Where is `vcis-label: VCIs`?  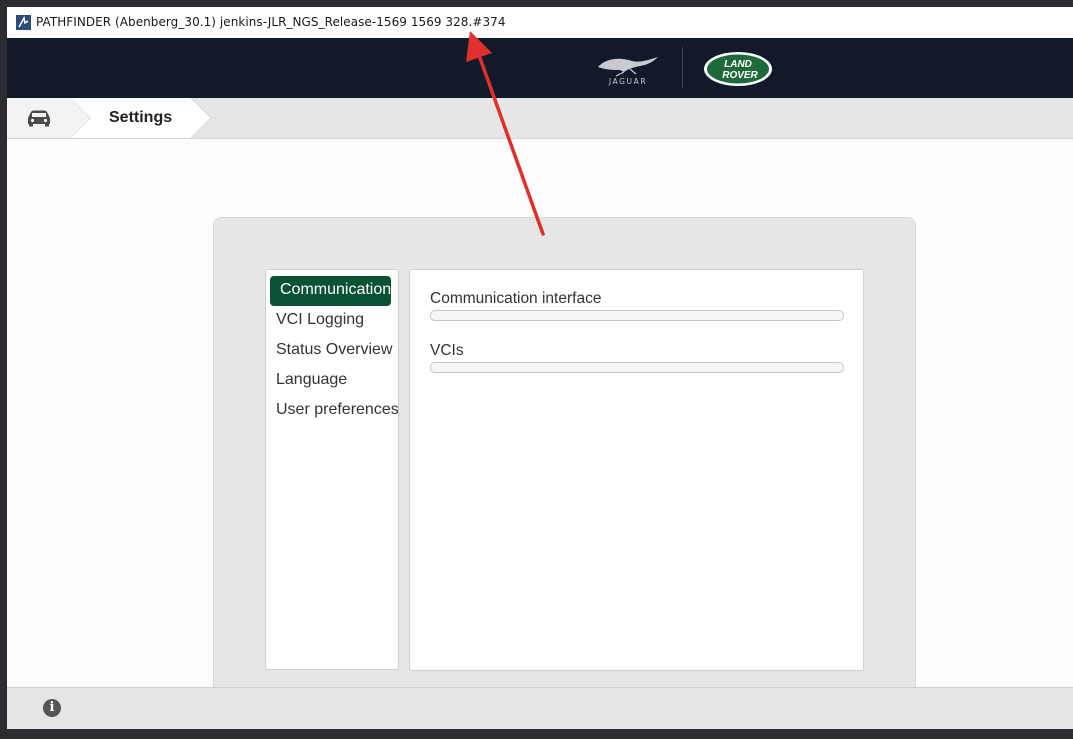 vcis-label: VCIs is located at coordinates (447, 350).